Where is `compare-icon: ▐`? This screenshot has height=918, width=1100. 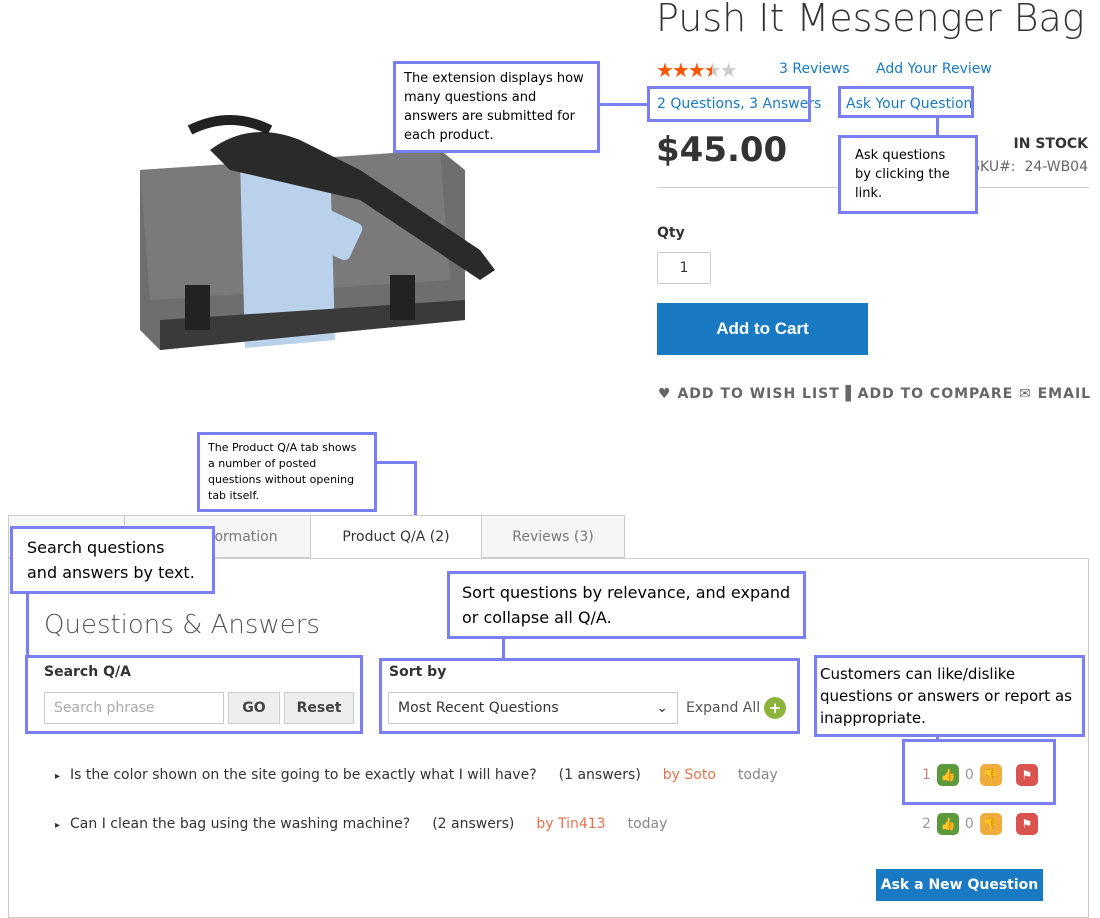 compare-icon: ▐ is located at coordinates (846, 394).